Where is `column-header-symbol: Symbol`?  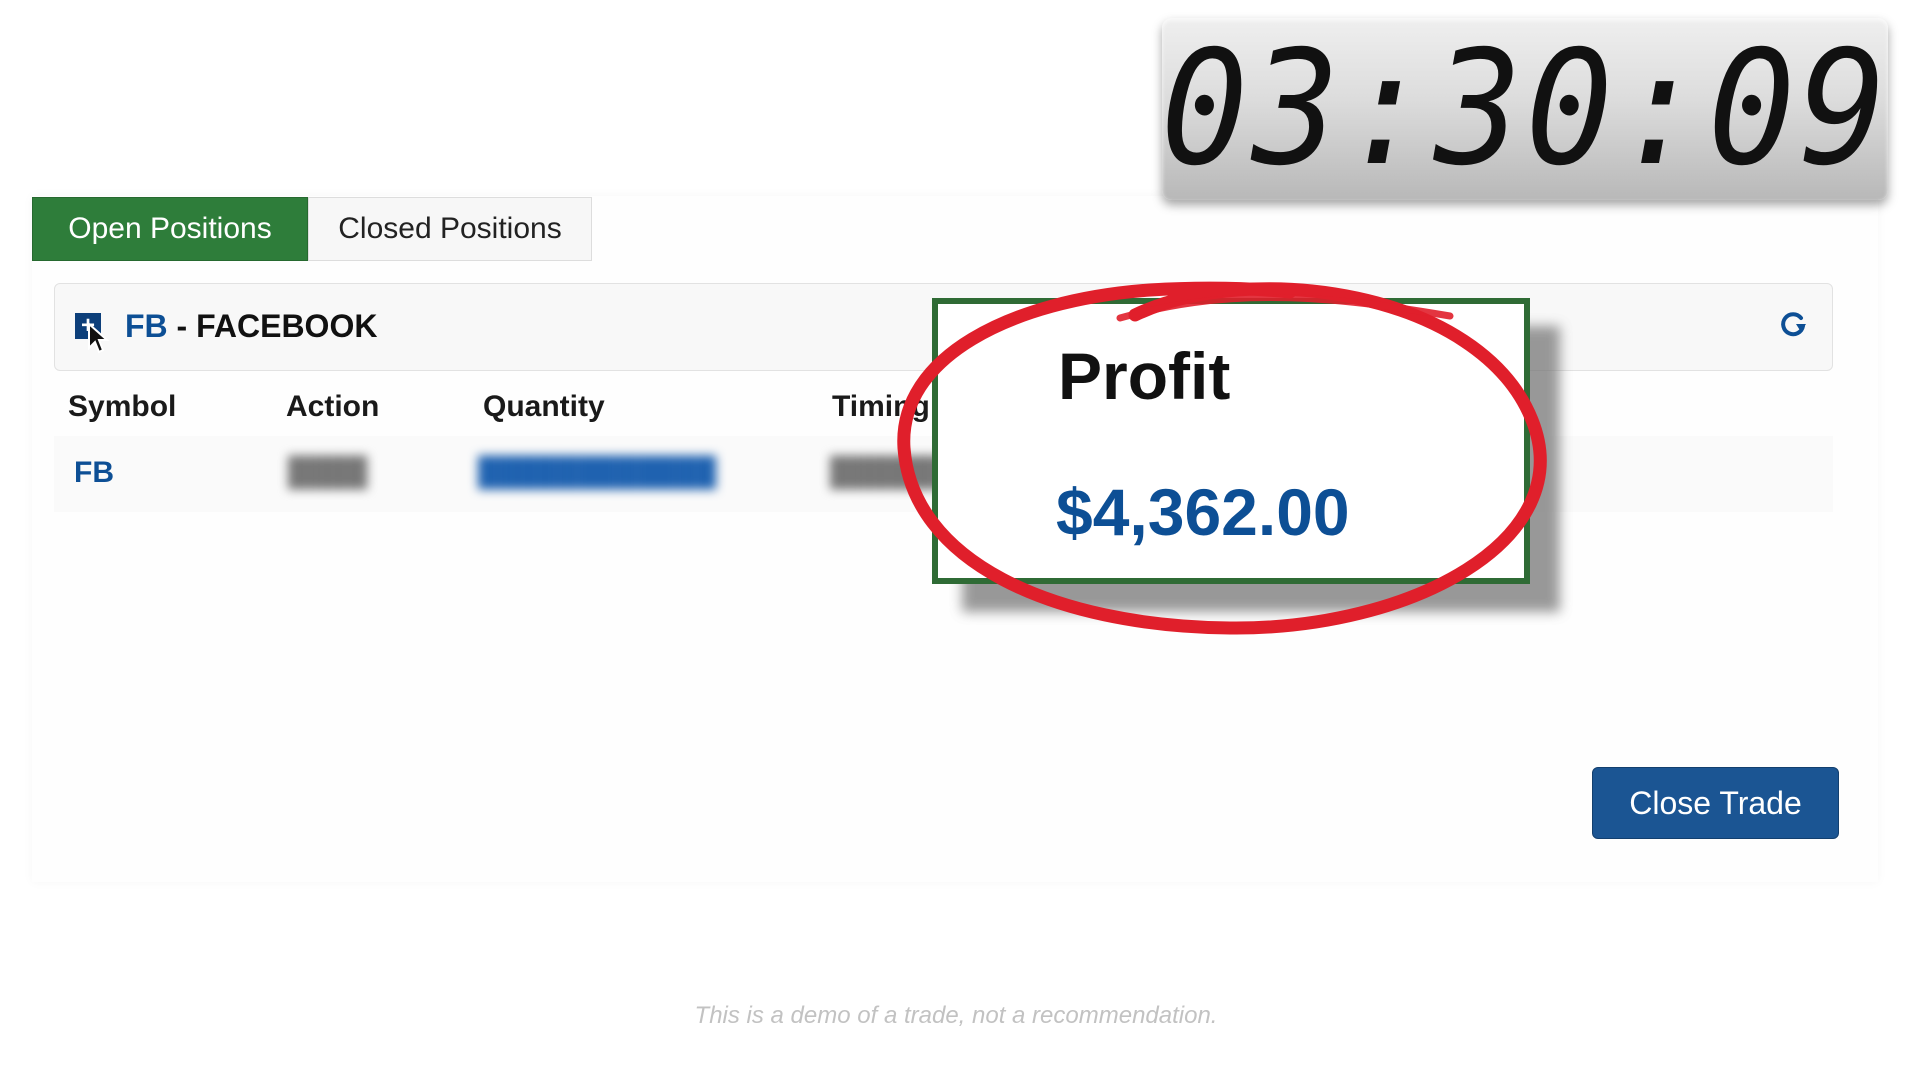 column-header-symbol: Symbol is located at coordinates (122, 406).